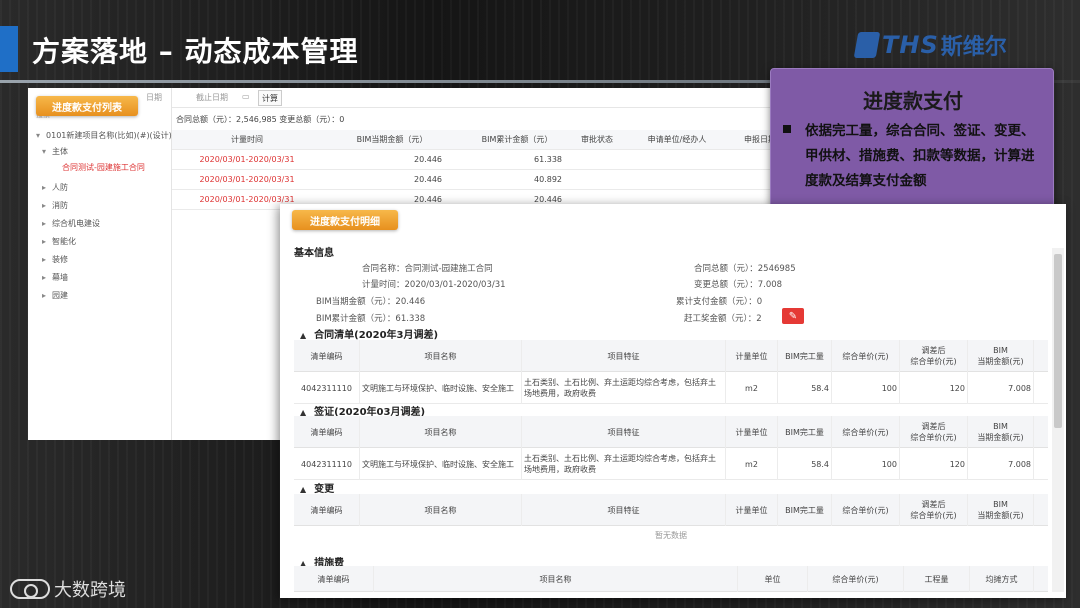 Image resolution: width=1080 pixels, height=608 pixels. I want to click on measure-period: 计量时间：2020/03/01-2020/03/31, so click(434, 285).